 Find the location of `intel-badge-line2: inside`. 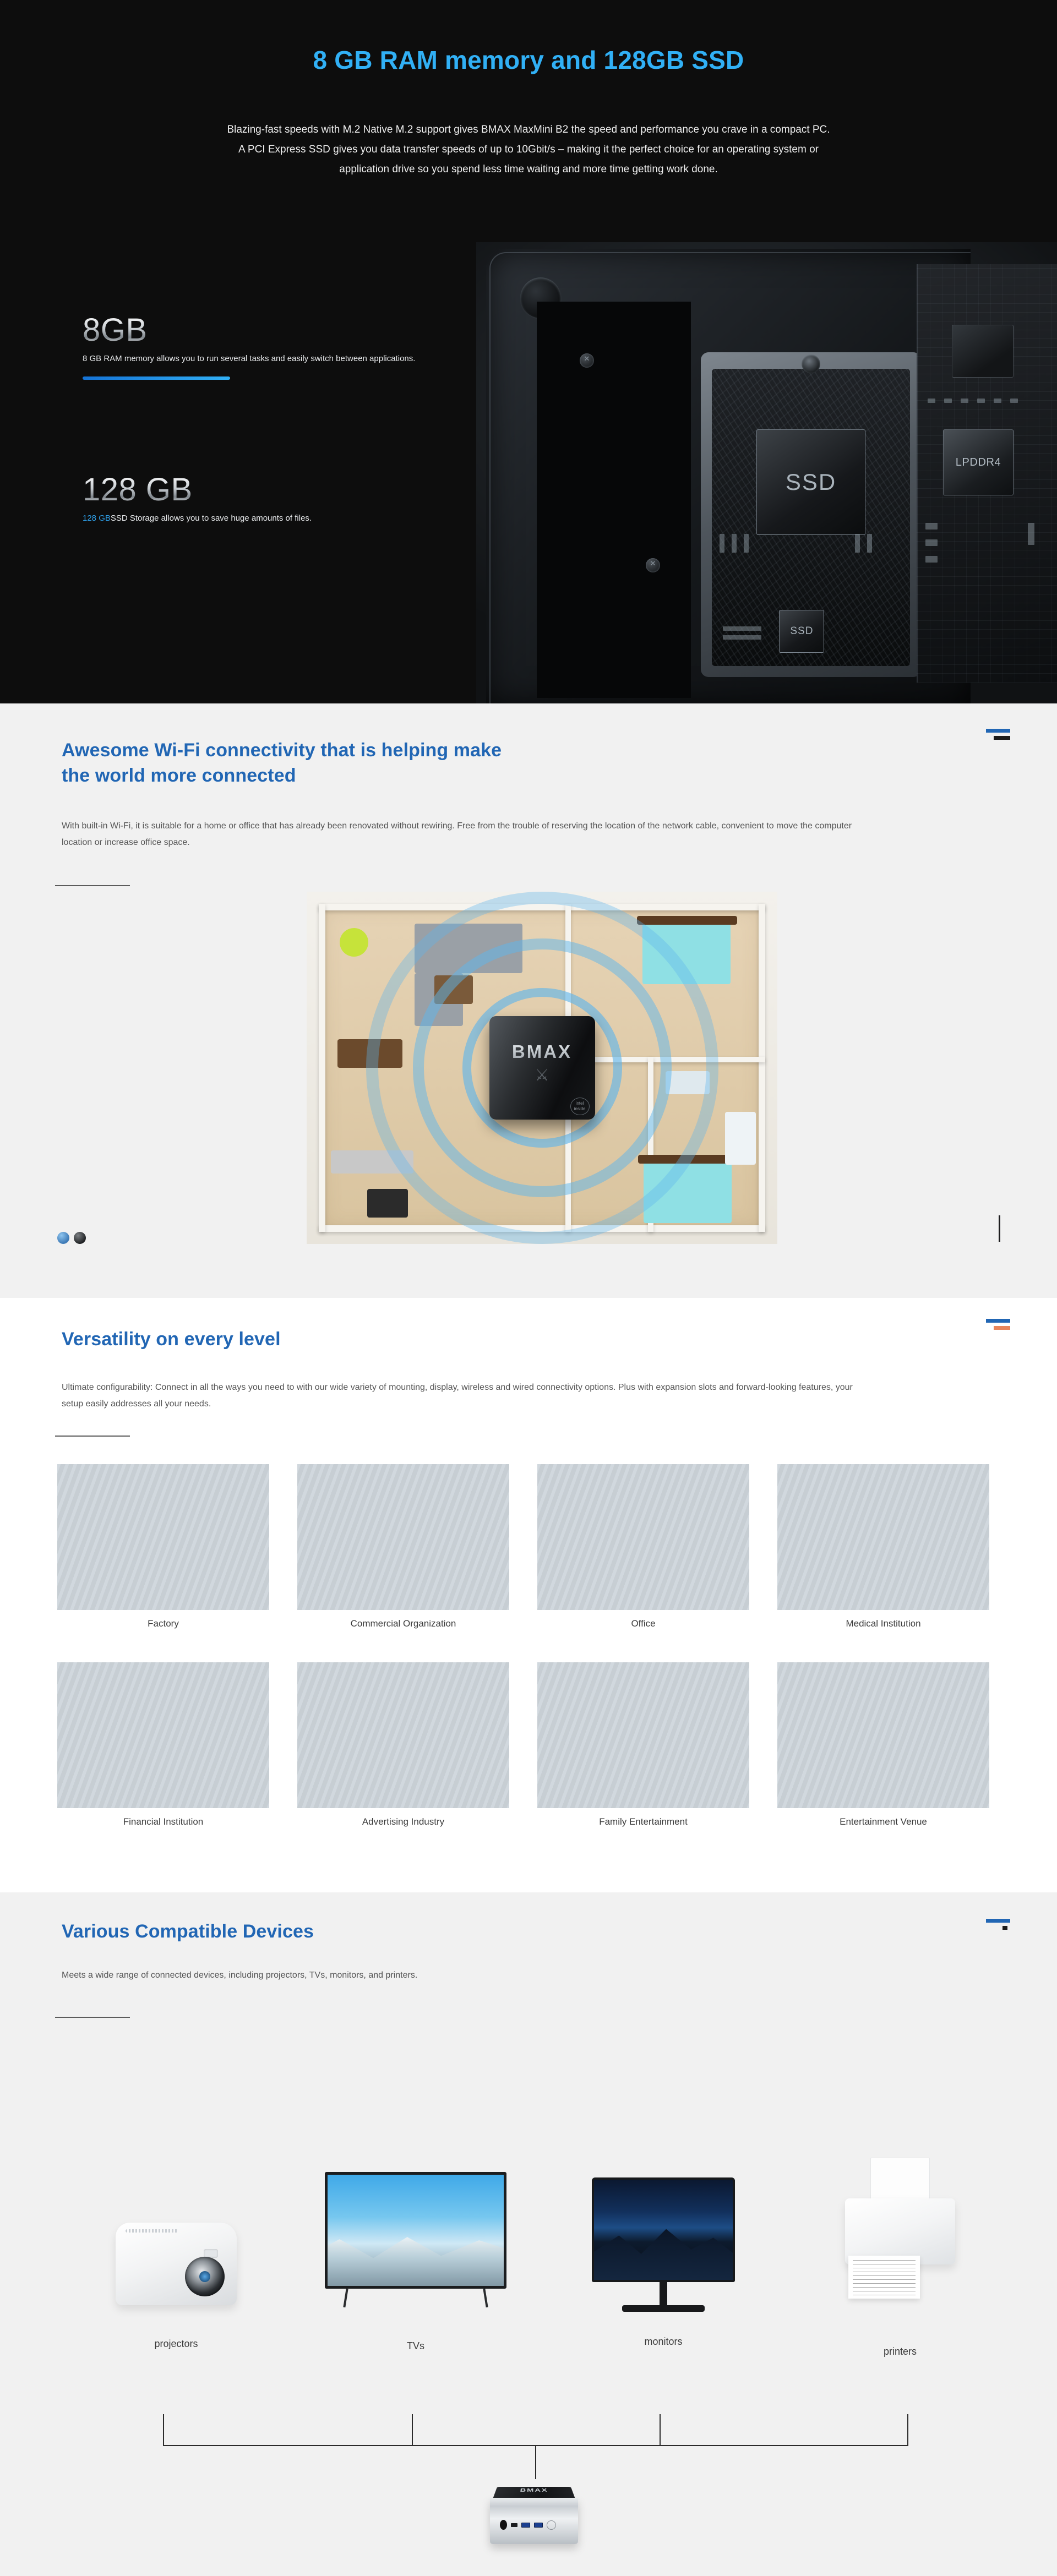

intel-badge-line2: inside is located at coordinates (580, 1109).